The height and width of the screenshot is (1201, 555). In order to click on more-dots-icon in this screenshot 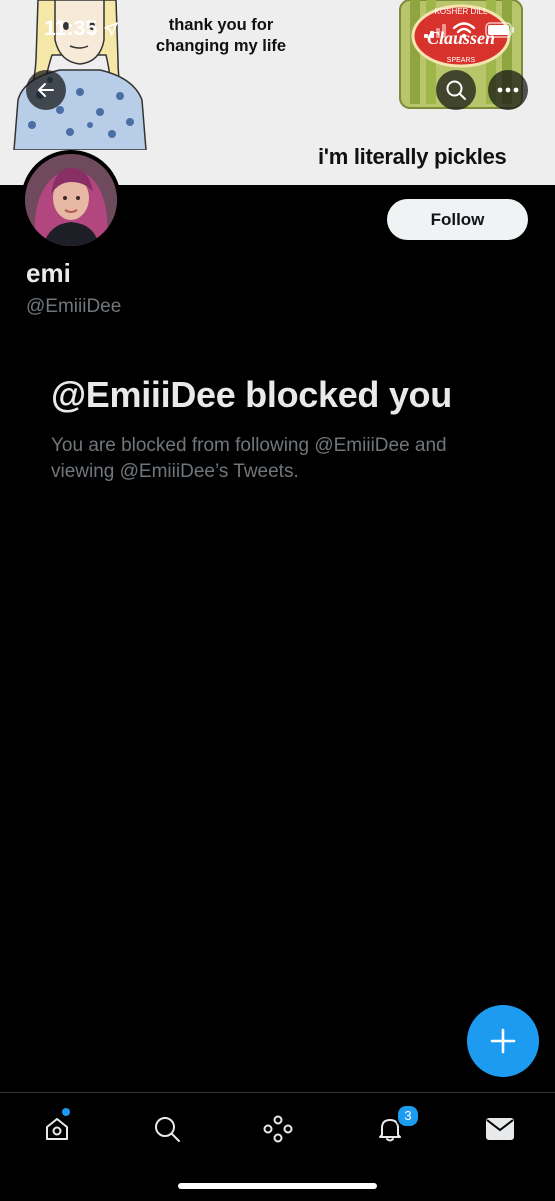, I will do `click(508, 90)`.